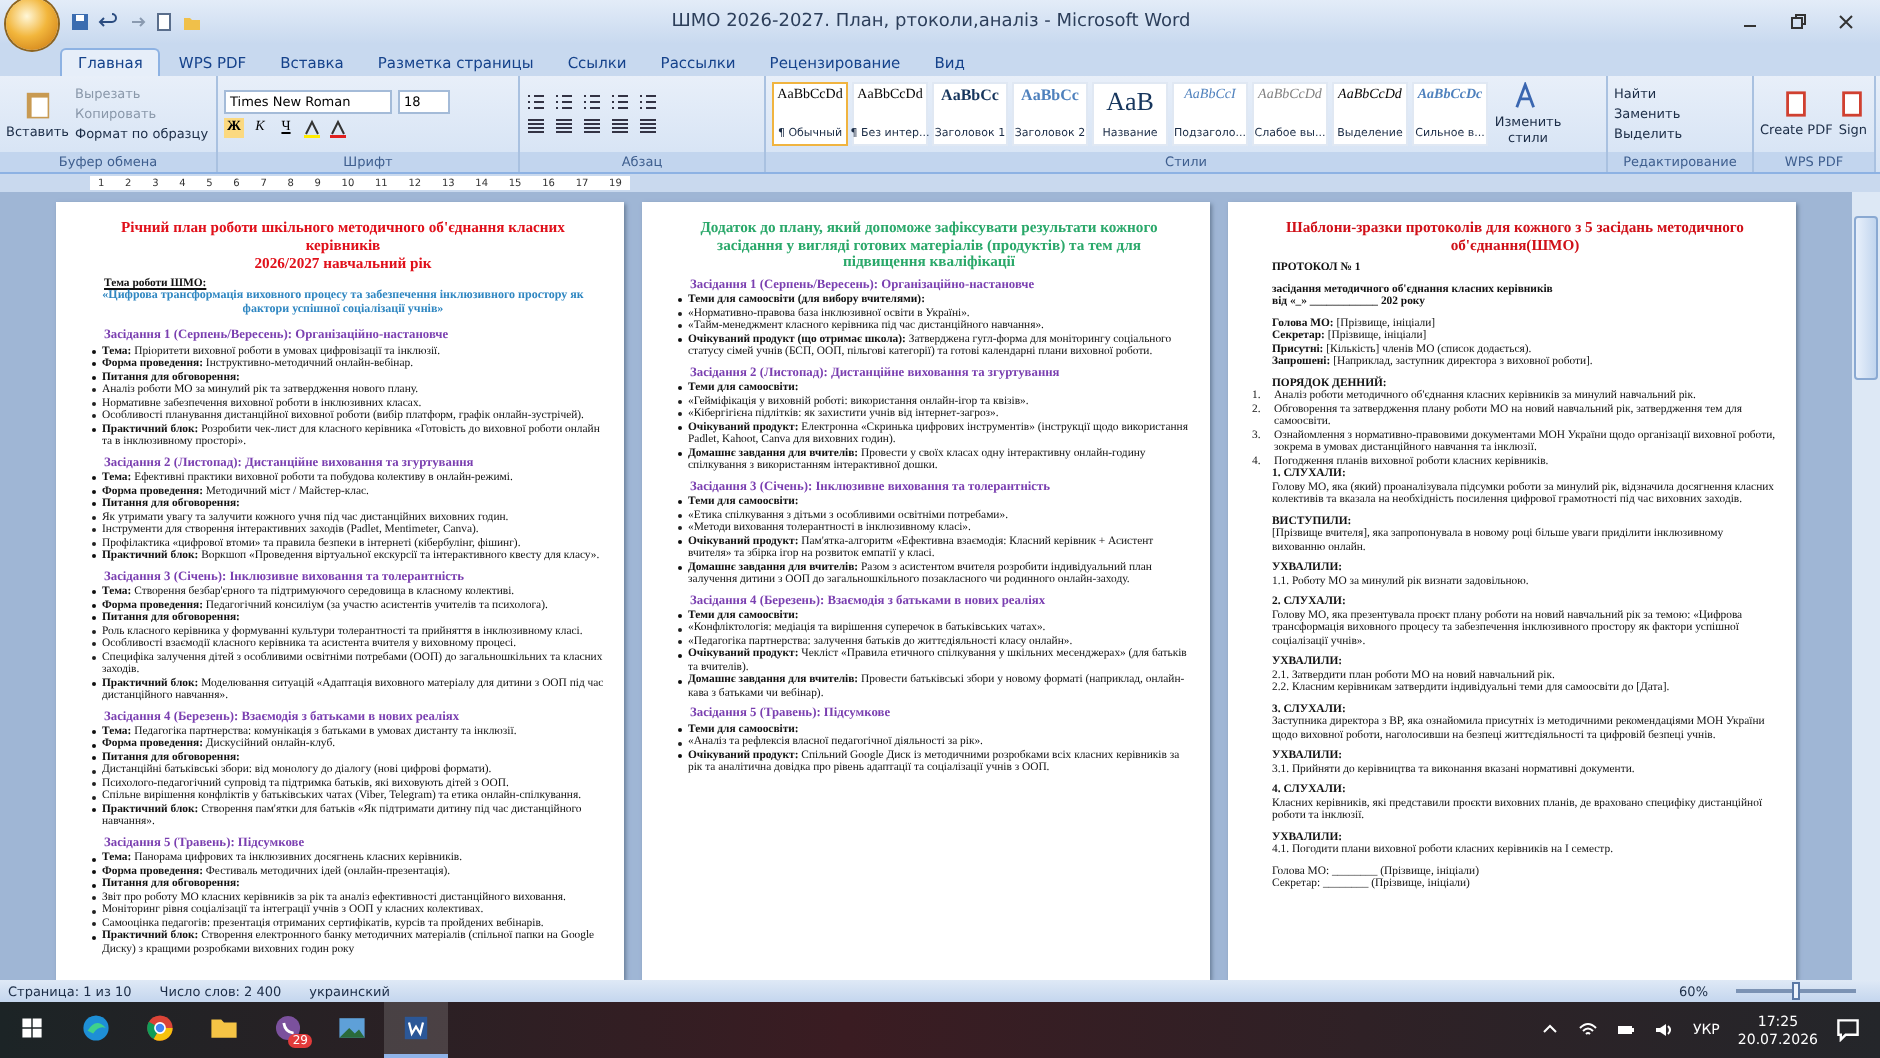 The height and width of the screenshot is (1058, 1880). I want to click on close-icon, so click(1846, 22).